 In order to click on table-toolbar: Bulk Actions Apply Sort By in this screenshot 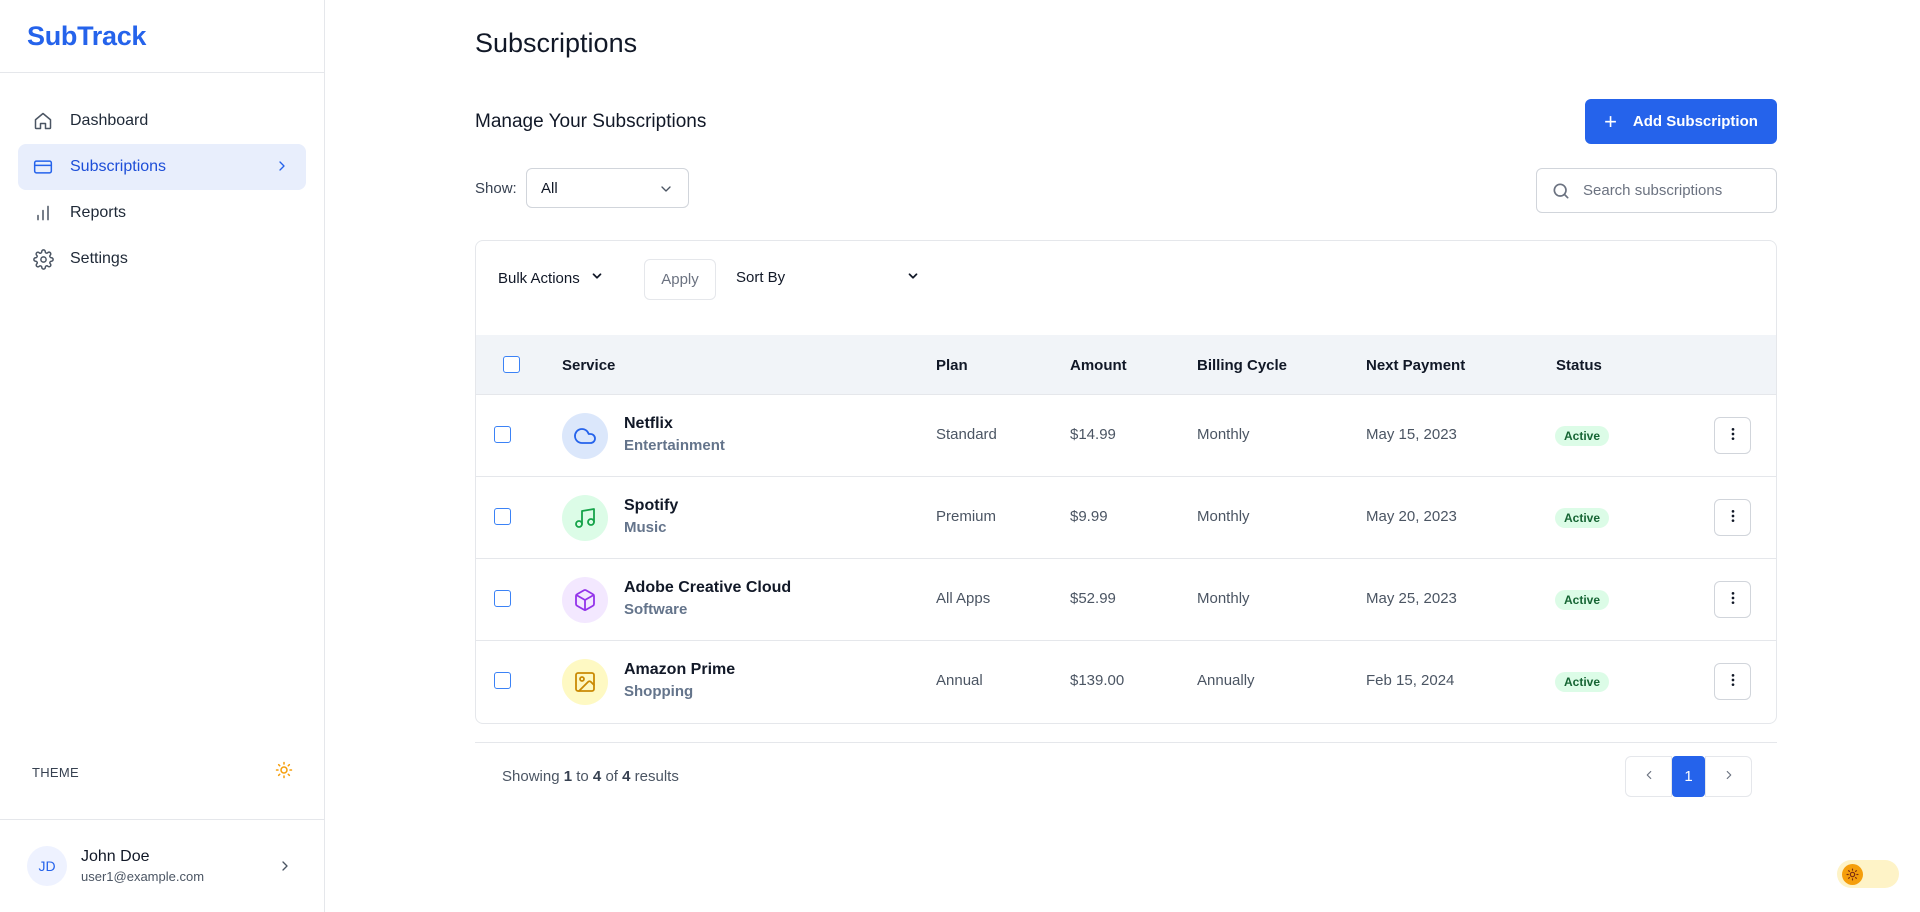, I will do `click(1126, 288)`.